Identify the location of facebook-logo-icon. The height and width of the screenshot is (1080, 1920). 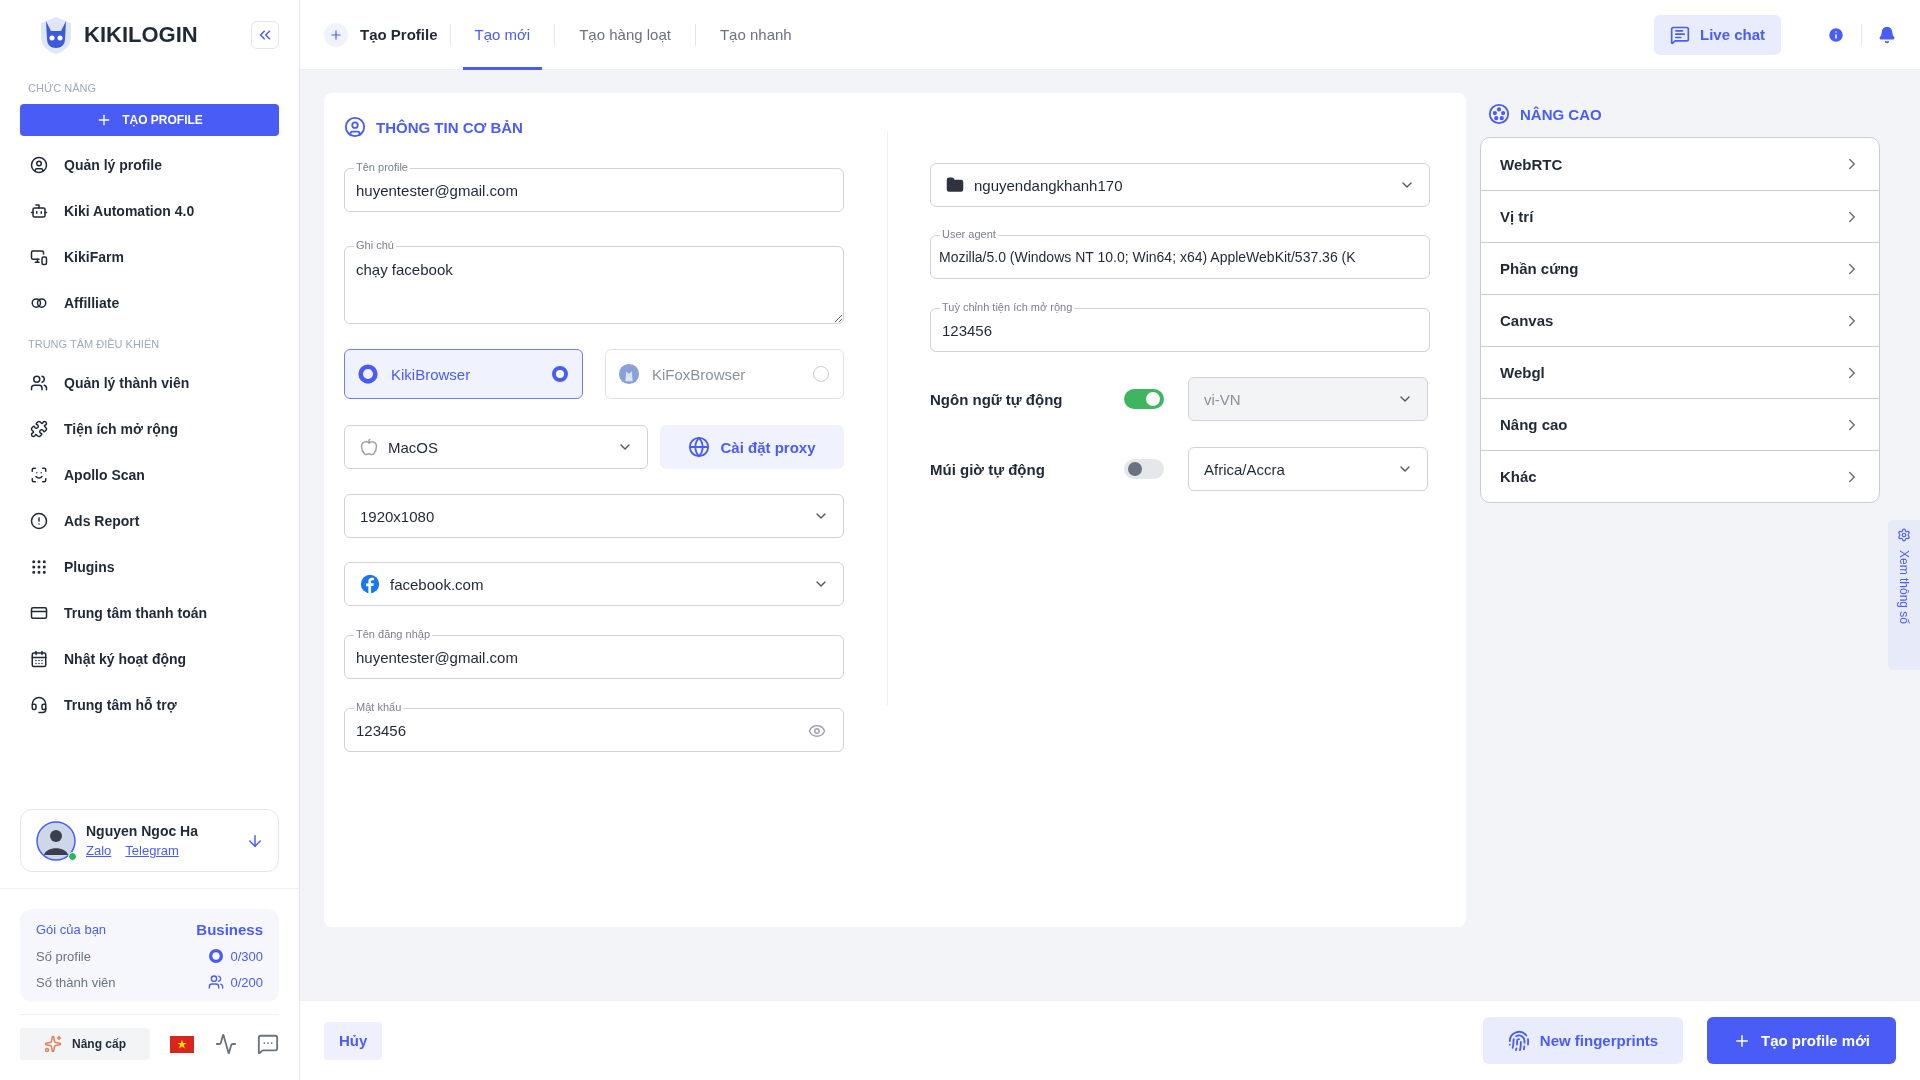
(370, 584).